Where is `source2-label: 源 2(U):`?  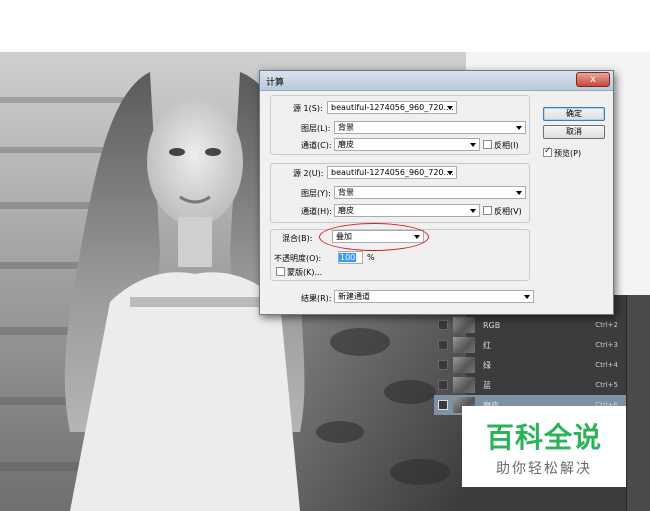 source2-label: 源 2(U): is located at coordinates (308, 173).